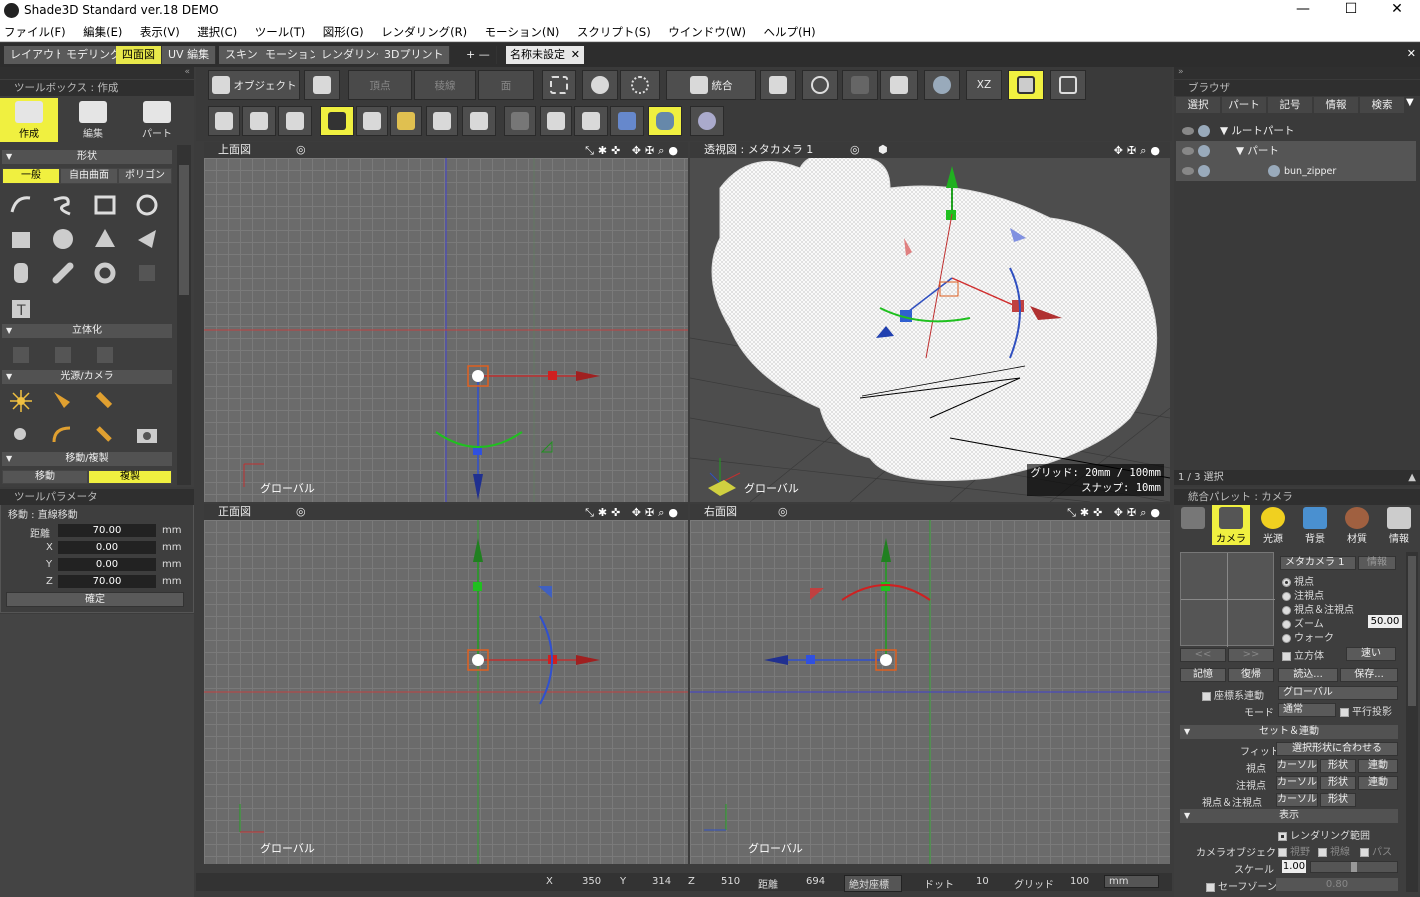  What do you see at coordinates (224, 121) in the screenshot?
I see `table-button` at bounding box center [224, 121].